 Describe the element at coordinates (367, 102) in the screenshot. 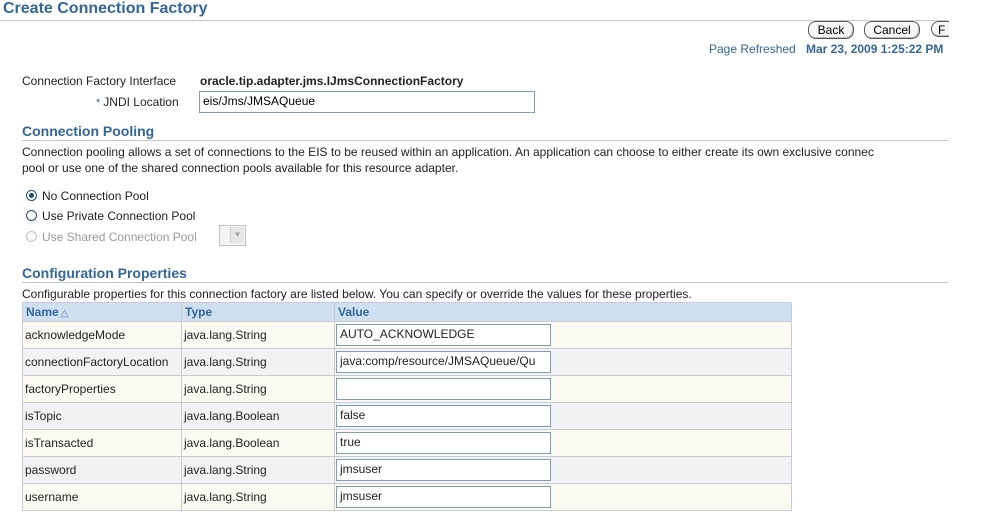

I see `jndi-location-input: eis/Jms/JMSAQueue` at that location.